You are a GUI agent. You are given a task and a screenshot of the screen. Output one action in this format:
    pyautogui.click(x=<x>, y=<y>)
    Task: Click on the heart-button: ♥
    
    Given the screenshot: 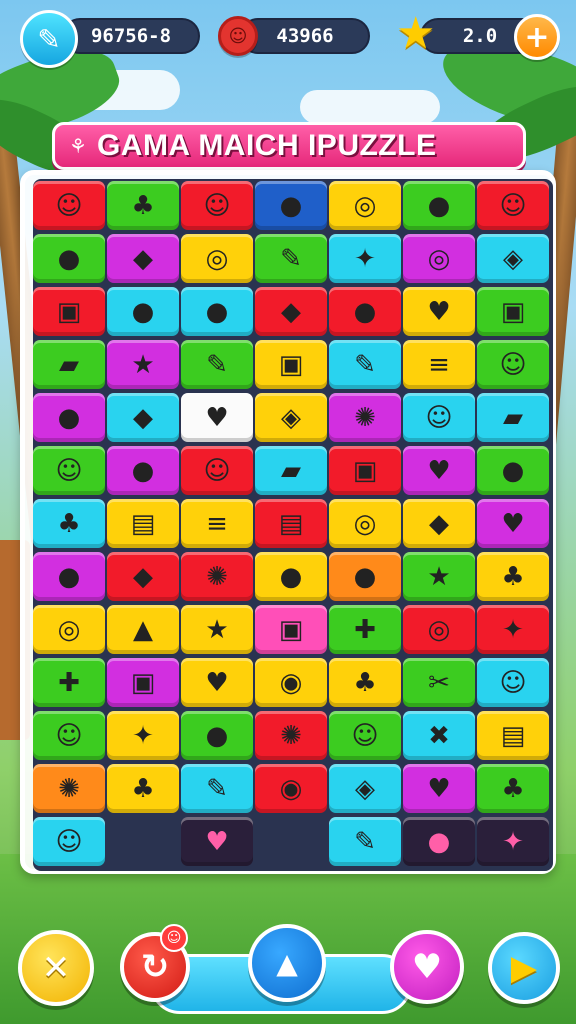 What is the action you would take?
    pyautogui.click(x=427, y=967)
    